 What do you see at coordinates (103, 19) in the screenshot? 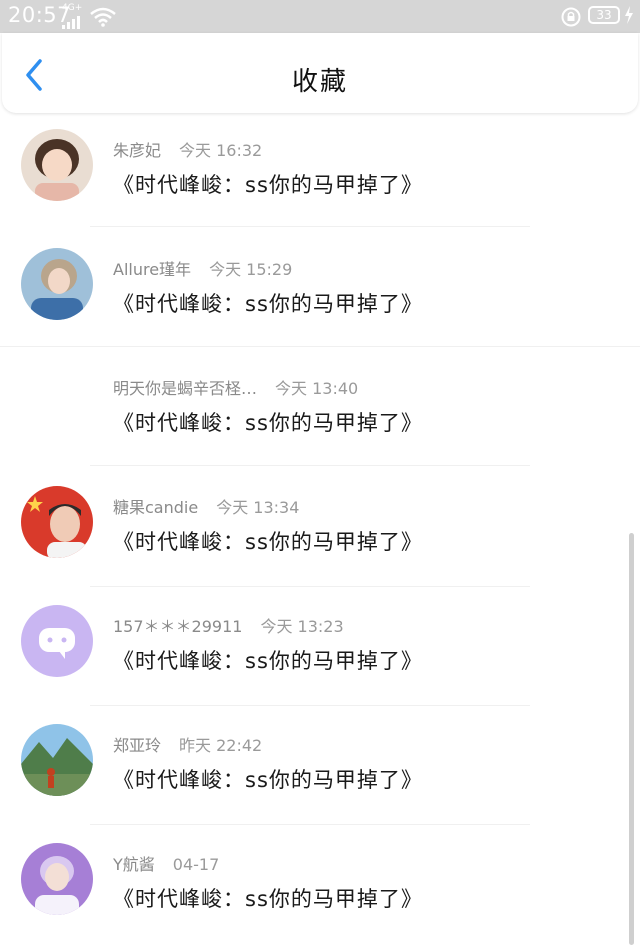
I see `wifi-icon` at bounding box center [103, 19].